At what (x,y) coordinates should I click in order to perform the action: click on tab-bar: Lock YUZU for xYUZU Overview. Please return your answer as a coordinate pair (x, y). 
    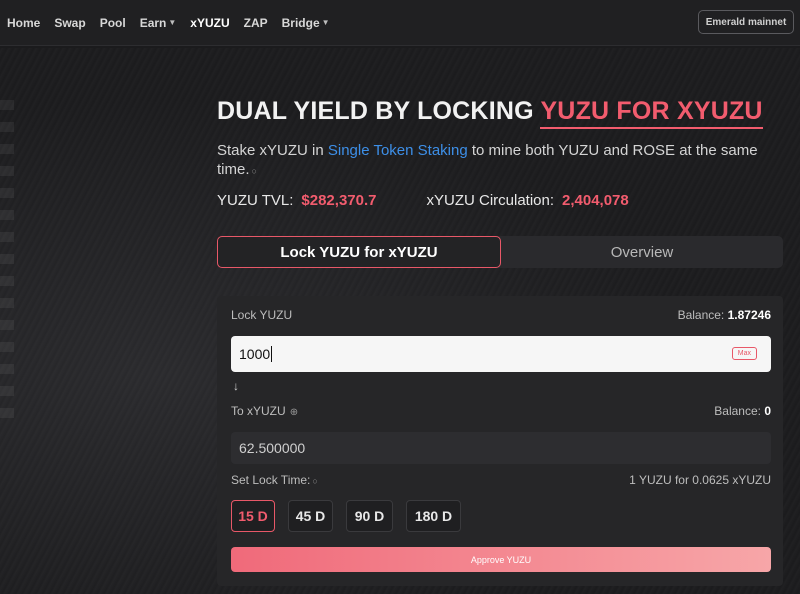
    Looking at the image, I should click on (500, 252).